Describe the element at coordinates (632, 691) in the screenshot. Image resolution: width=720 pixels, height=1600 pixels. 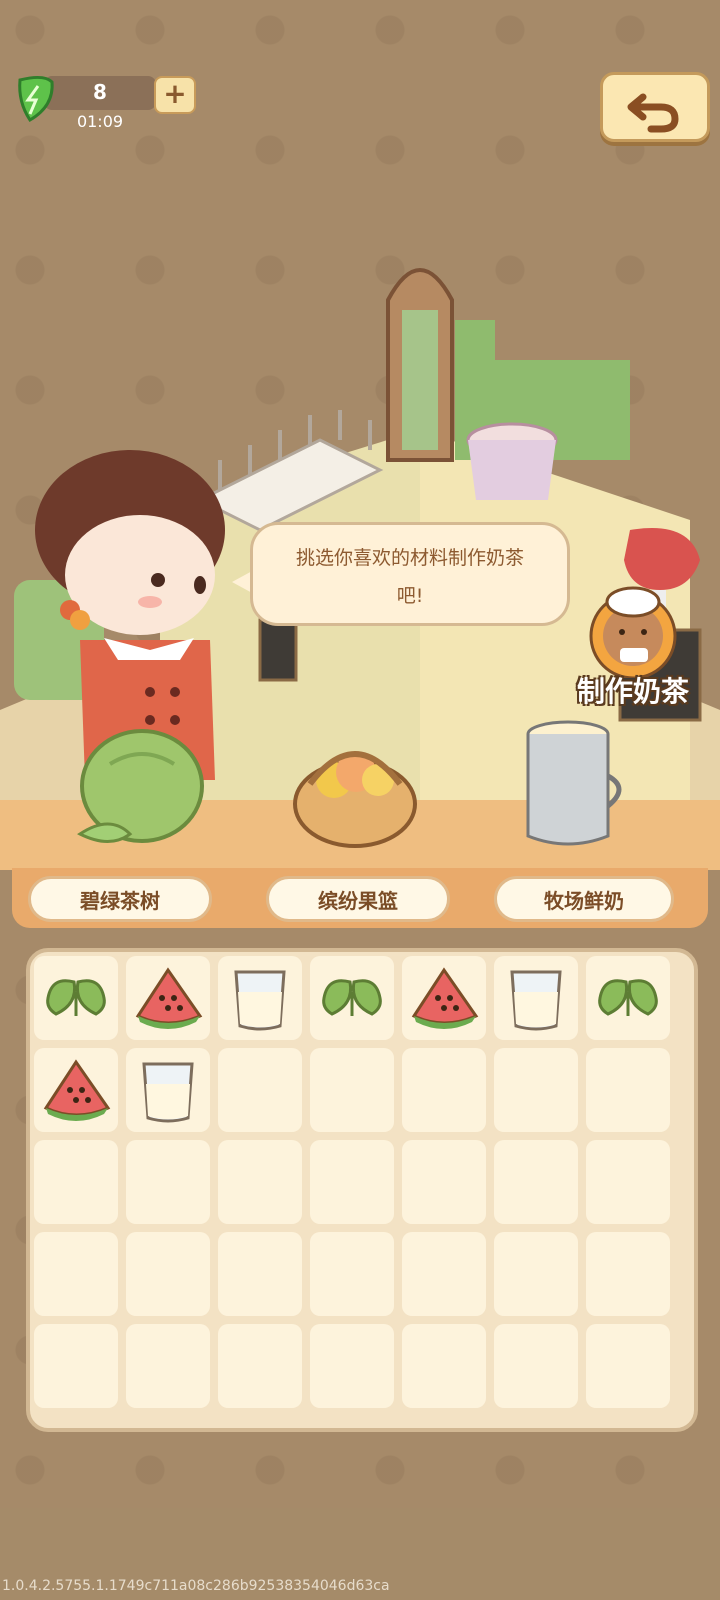
I see `make-milk-tea-label: 制作奶茶` at that location.